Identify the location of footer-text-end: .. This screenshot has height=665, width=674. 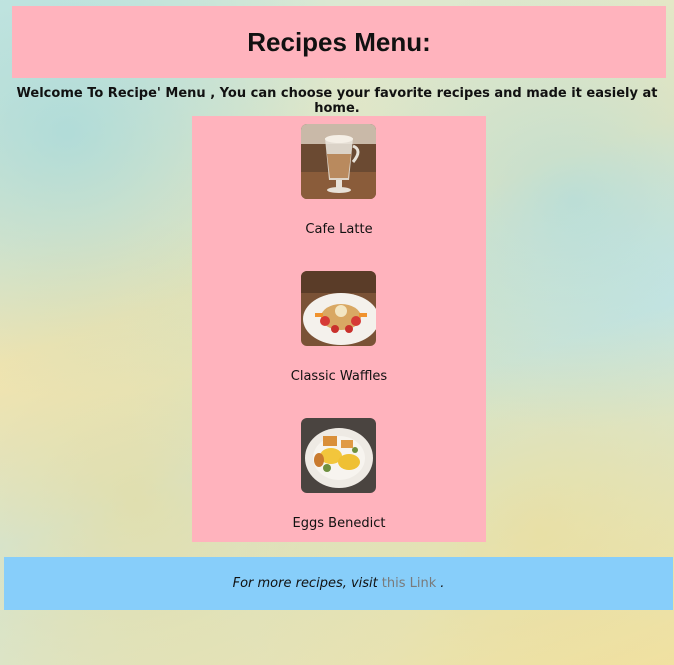
(442, 583).